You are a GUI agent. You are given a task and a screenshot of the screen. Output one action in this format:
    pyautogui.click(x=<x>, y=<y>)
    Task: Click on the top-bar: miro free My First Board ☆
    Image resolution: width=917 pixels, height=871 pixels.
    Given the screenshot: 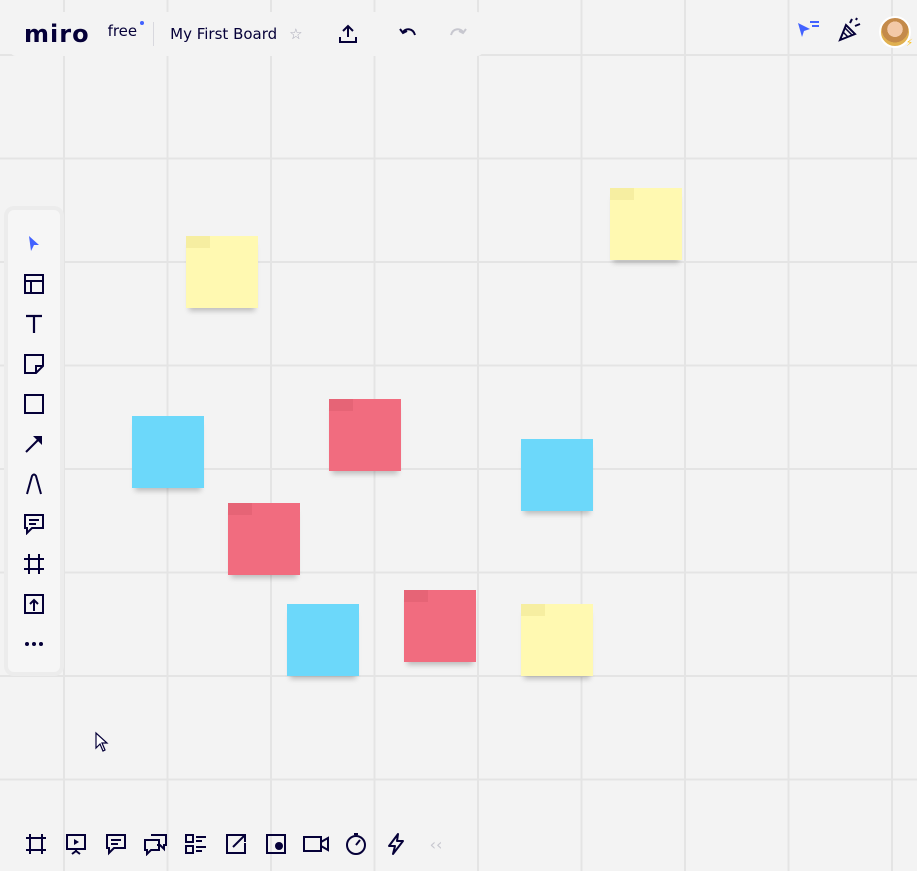 What is the action you would take?
    pyautogui.click(x=246, y=34)
    